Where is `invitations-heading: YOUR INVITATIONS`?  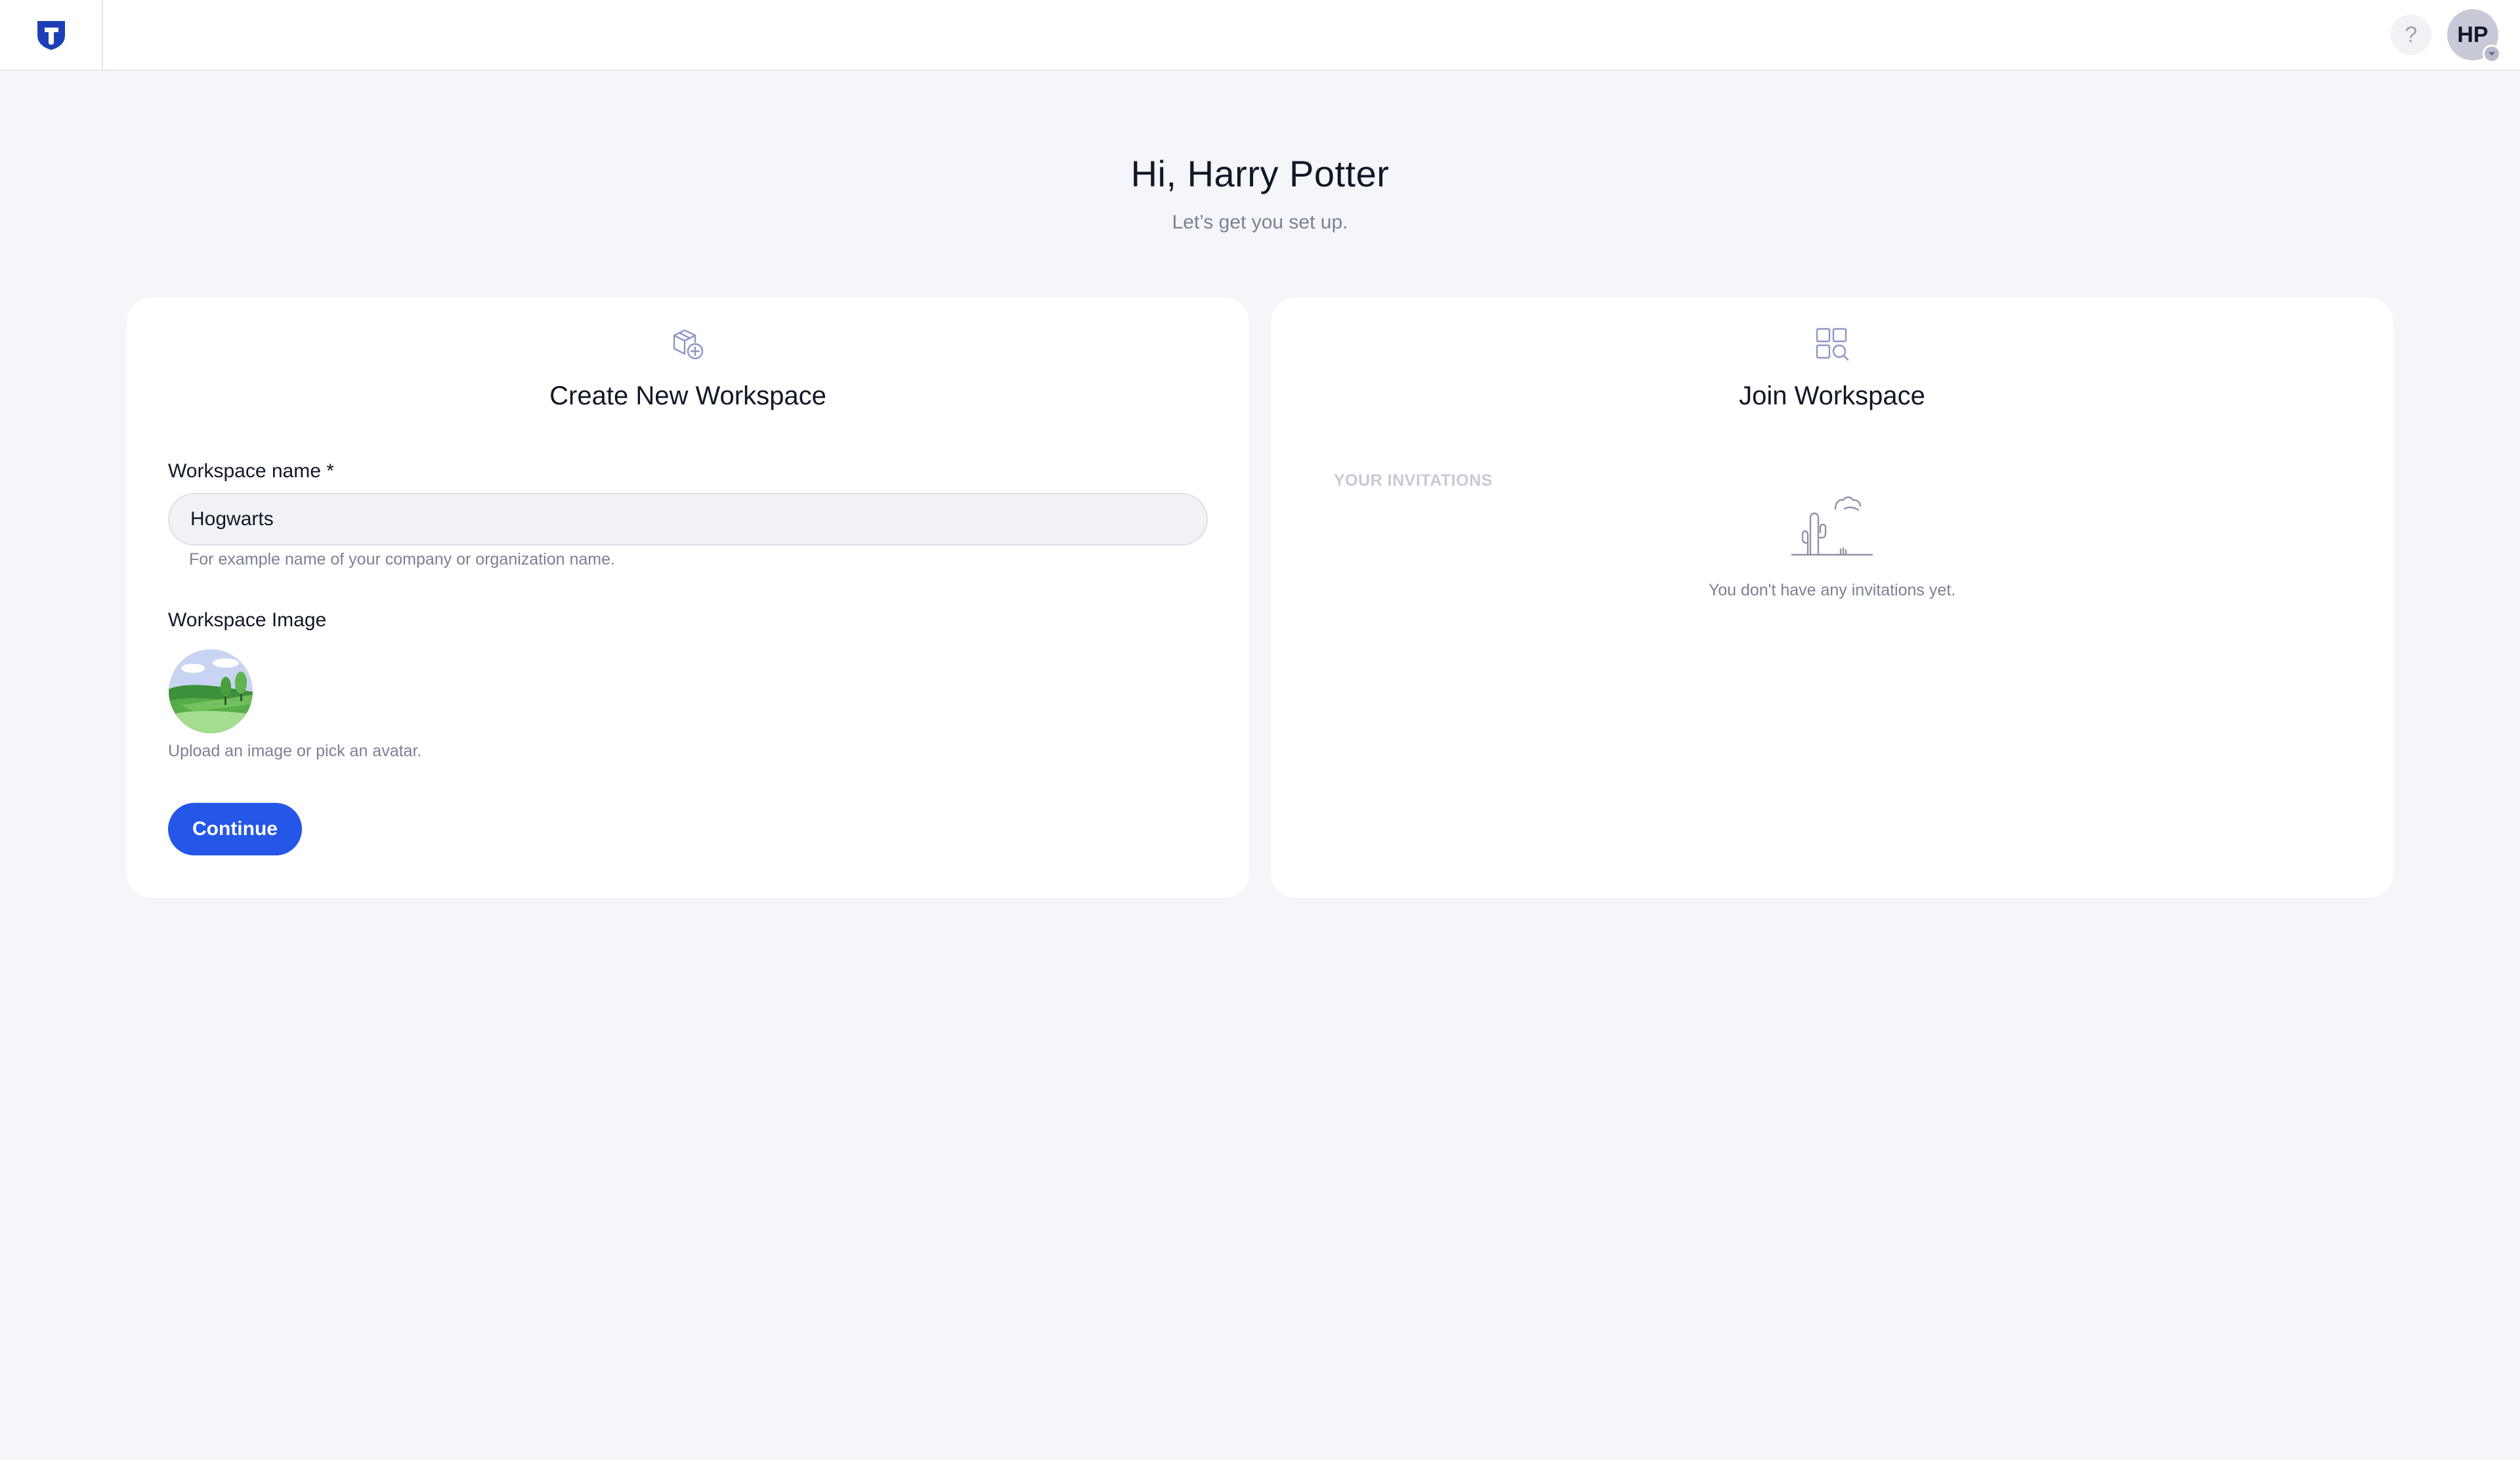
invitations-heading: YOUR INVITATIONS is located at coordinates (1413, 480).